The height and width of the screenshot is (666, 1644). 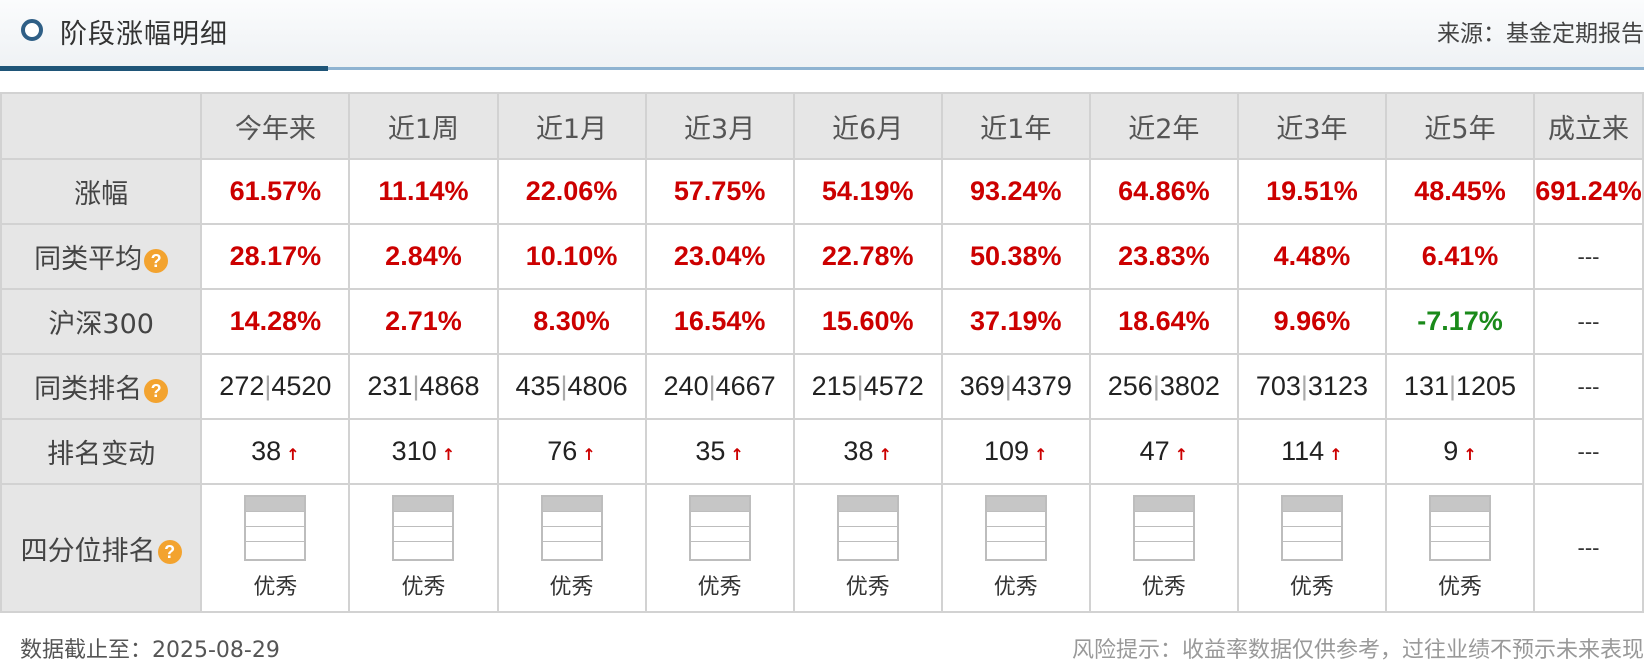 I want to click on hs300-value: ---, so click(x=1588, y=321).